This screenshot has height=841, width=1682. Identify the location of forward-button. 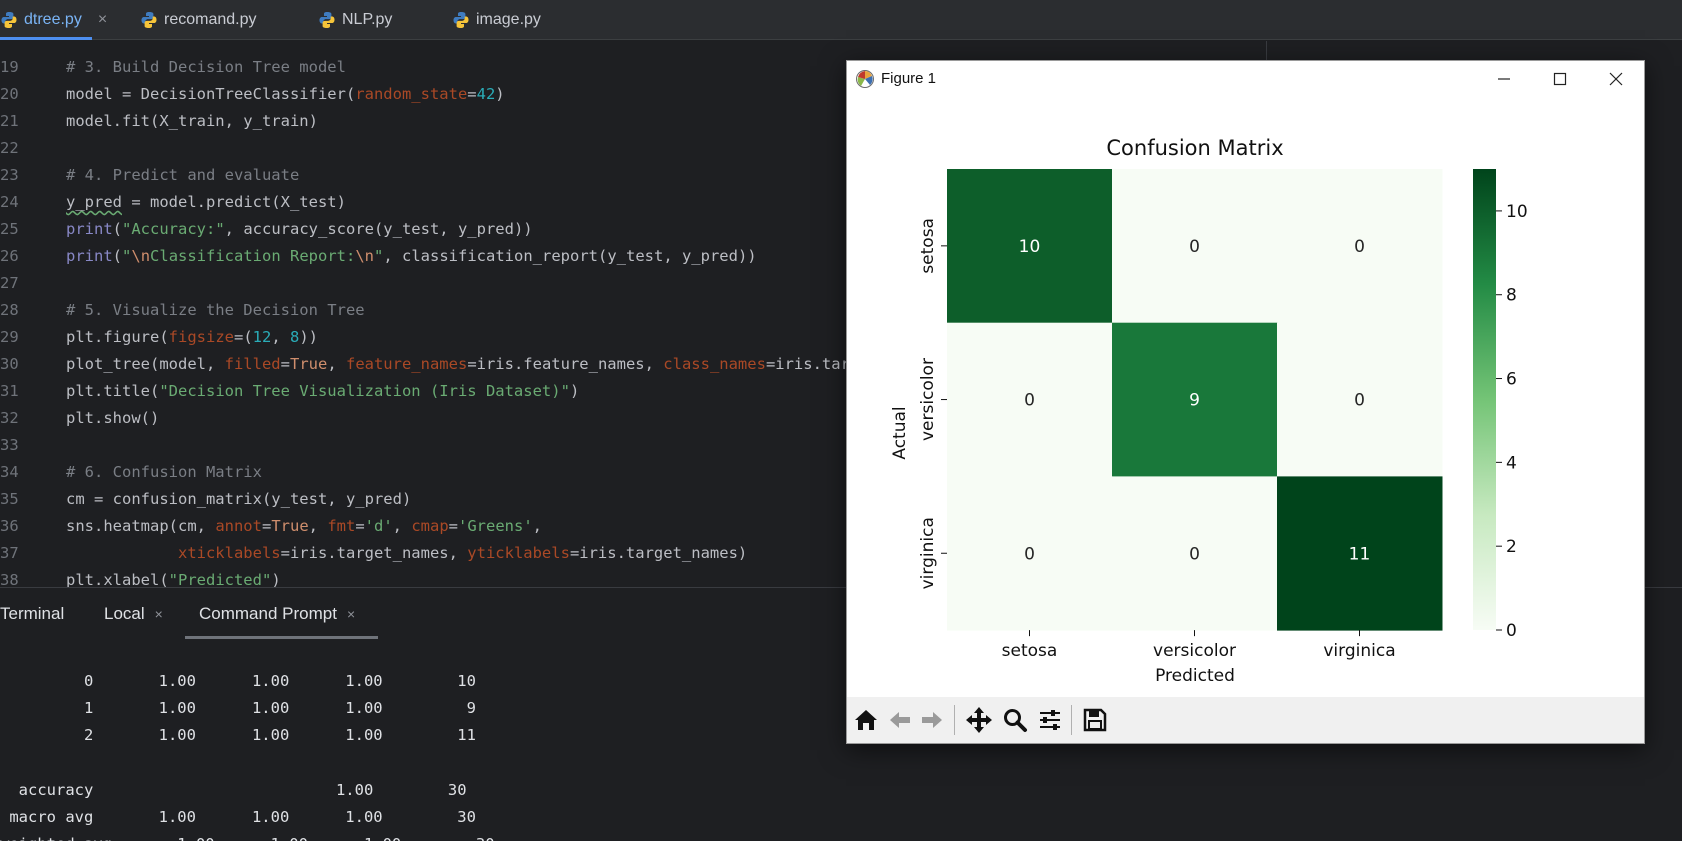
(932, 720).